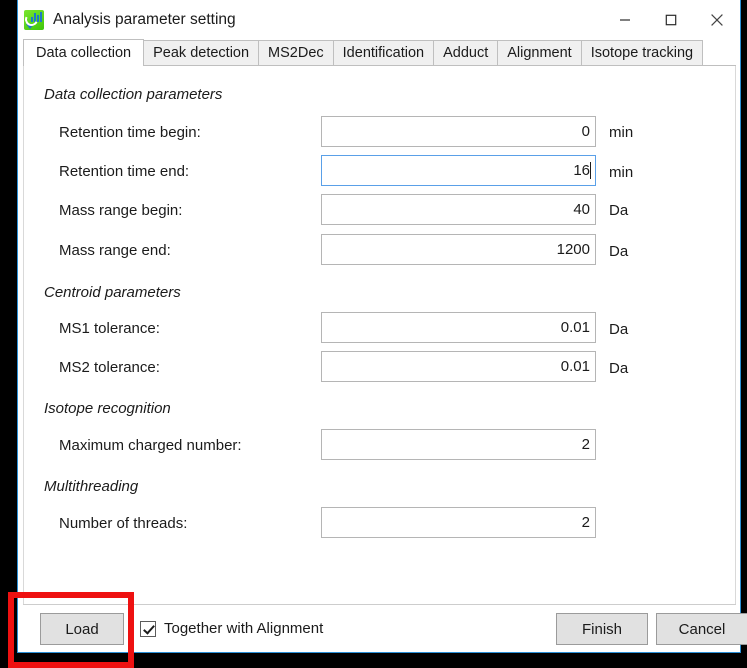 The image size is (747, 668). What do you see at coordinates (458, 131) in the screenshot?
I see `input-retention-time-begin` at bounding box center [458, 131].